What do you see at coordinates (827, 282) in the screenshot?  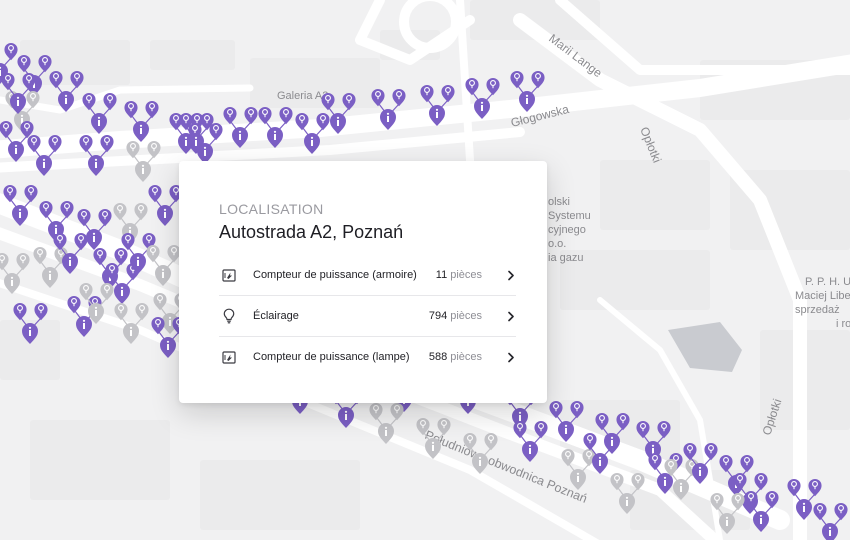 I see `map-label-pphu-1: P. P. H. U` at bounding box center [827, 282].